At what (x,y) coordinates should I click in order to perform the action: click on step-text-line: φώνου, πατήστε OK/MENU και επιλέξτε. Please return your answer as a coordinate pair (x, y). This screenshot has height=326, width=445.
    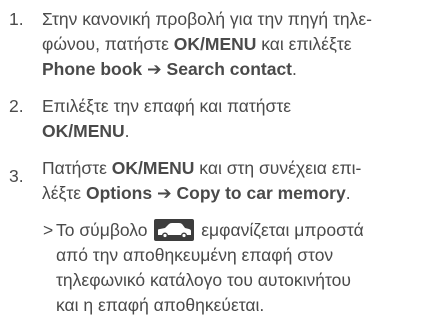
    Looking at the image, I should click on (197, 44).